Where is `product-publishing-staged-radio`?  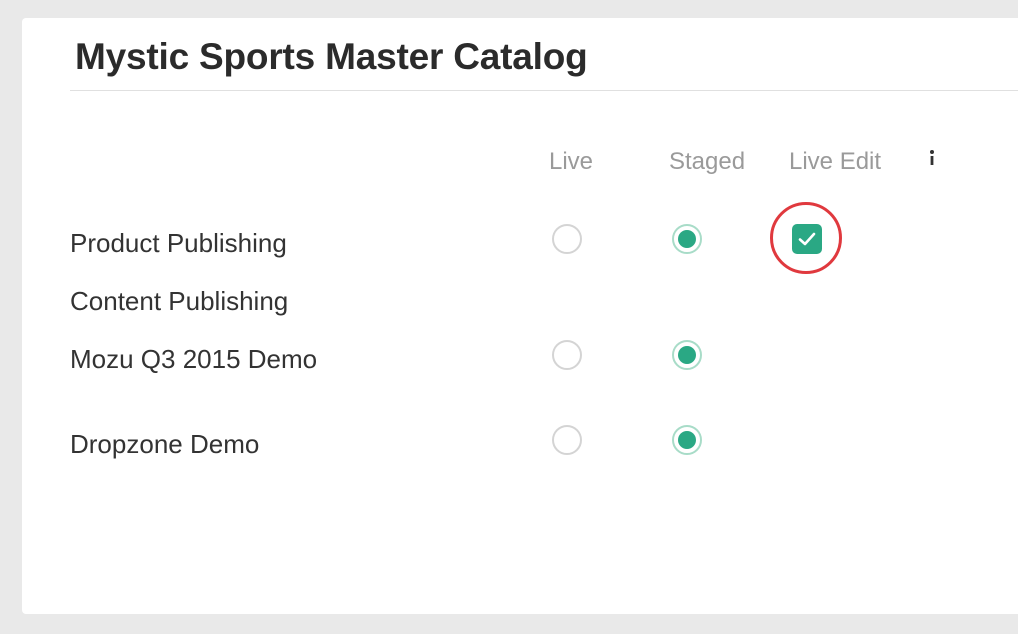 product-publishing-staged-radio is located at coordinates (687, 239).